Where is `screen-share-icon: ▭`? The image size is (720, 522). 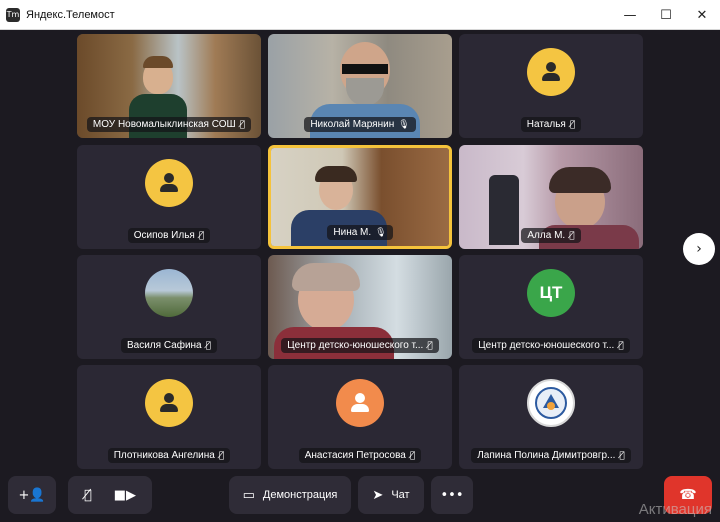
screen-share-icon: ▭ is located at coordinates (248, 495).